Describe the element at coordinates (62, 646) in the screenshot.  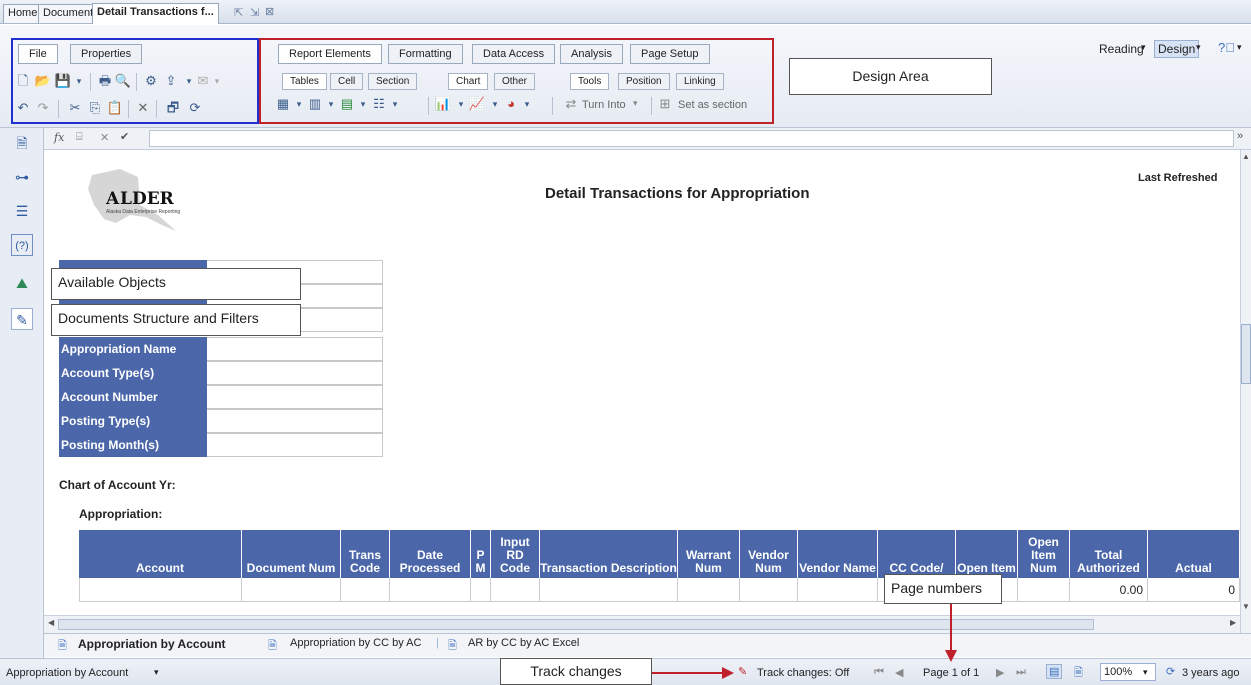
I see `report-tab-icon: 🗎` at that location.